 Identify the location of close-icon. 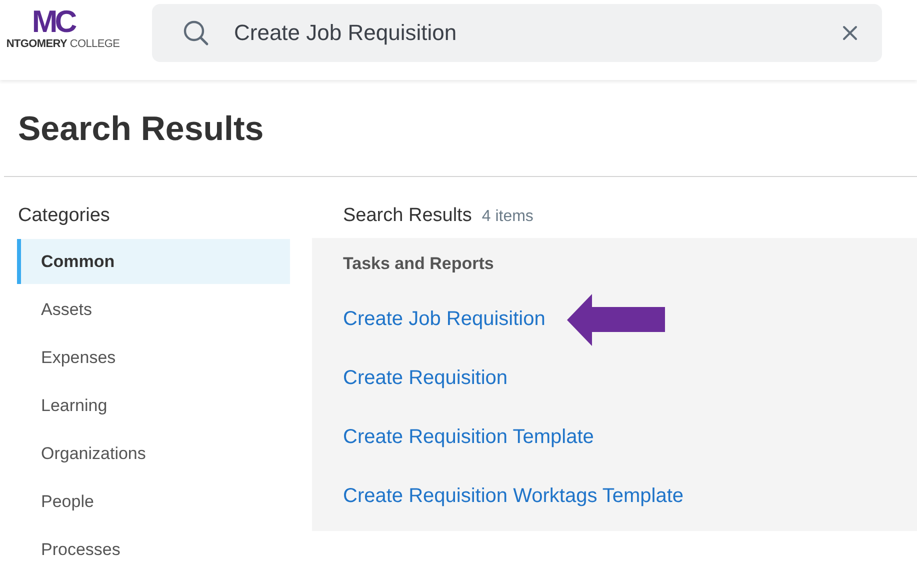
(850, 33).